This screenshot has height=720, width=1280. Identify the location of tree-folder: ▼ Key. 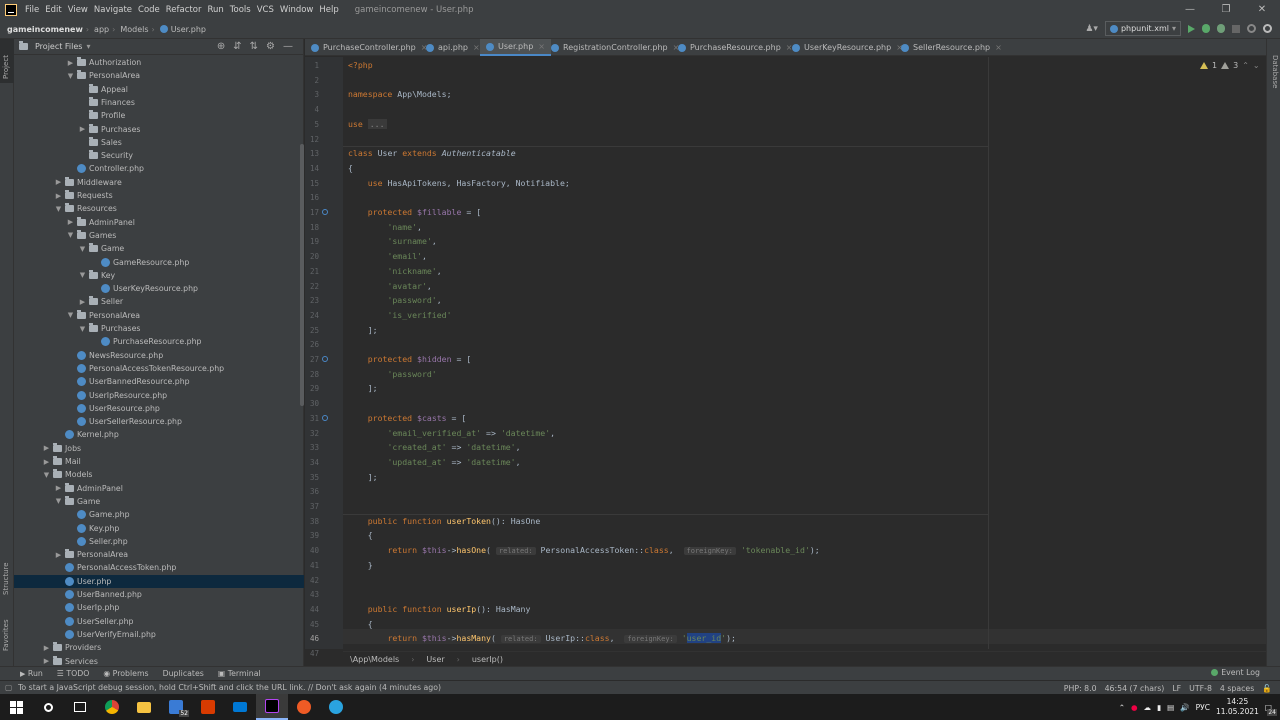
(159, 275).